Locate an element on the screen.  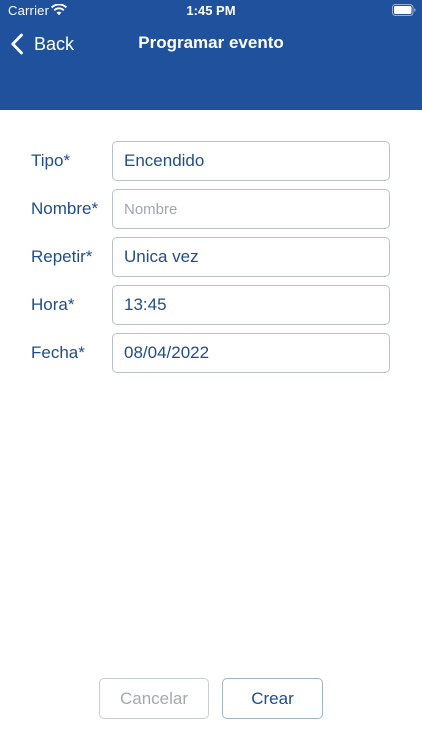
form-row-nombre: Nombre* is located at coordinates (211, 210).